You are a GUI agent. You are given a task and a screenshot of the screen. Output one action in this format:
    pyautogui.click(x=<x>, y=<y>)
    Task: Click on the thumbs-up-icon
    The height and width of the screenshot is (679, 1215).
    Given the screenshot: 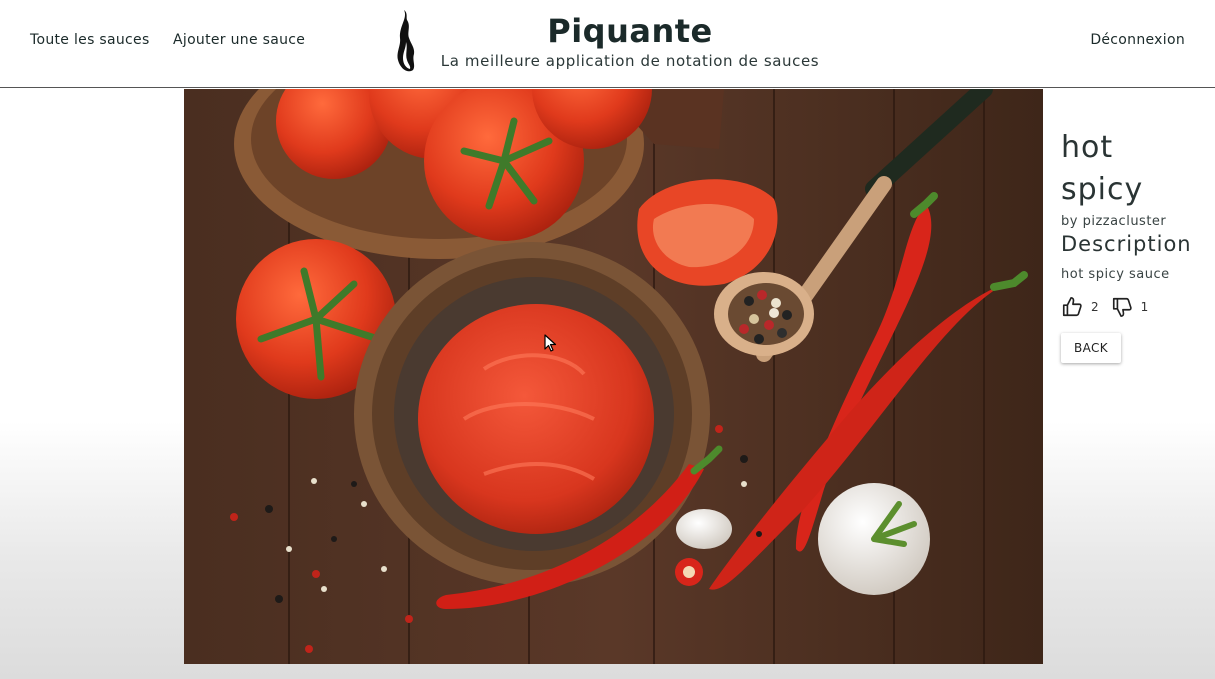 What is the action you would take?
    pyautogui.click(x=1072, y=307)
    